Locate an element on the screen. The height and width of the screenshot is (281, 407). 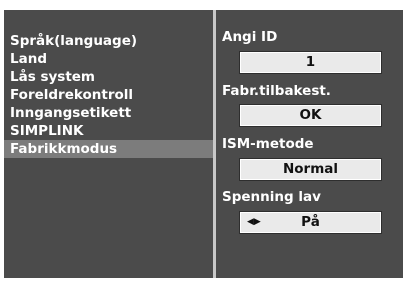
angi-id-field: 1 is located at coordinates (310, 62).